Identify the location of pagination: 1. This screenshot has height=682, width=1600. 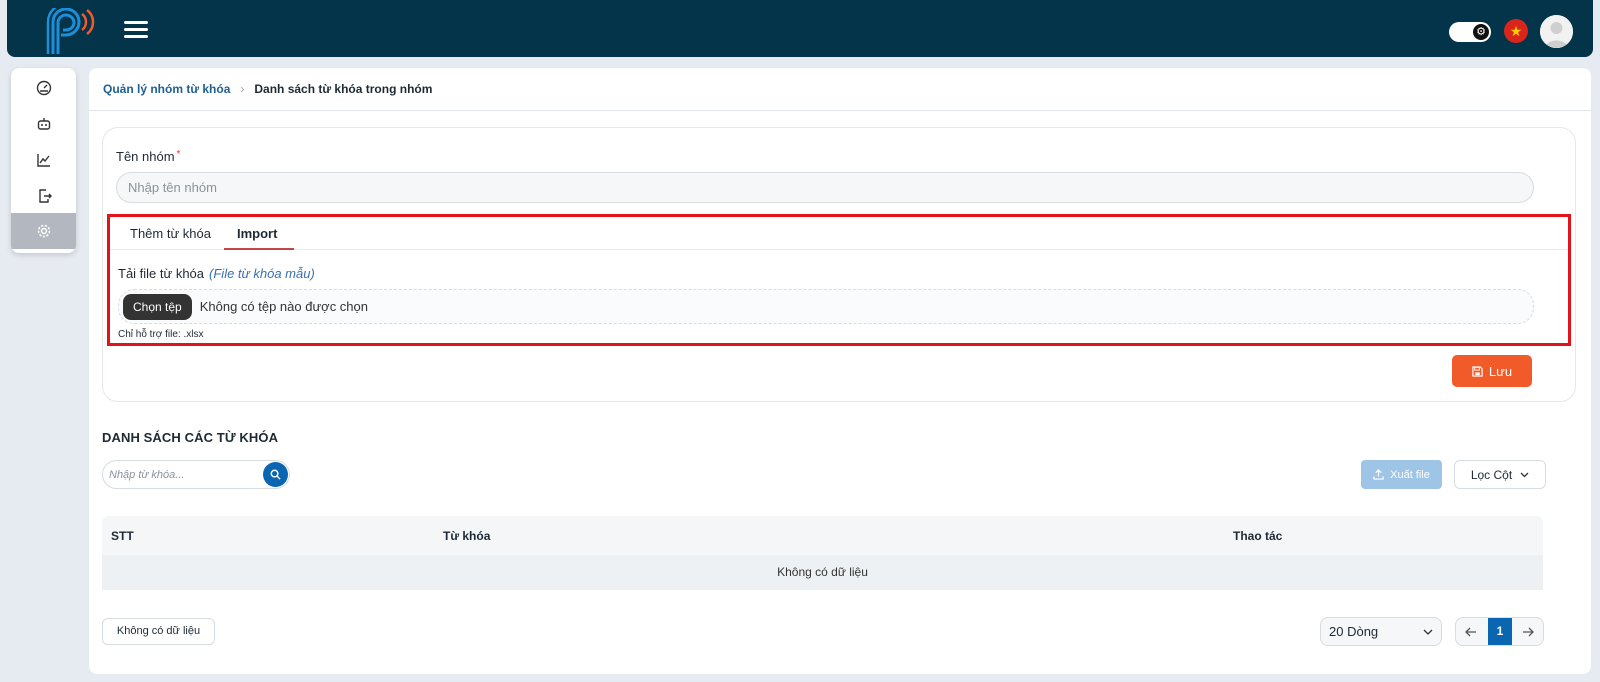
(1499, 631).